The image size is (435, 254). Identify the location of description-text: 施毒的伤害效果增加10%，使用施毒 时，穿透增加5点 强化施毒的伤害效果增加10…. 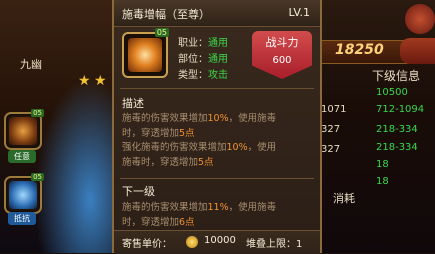
(220, 141).